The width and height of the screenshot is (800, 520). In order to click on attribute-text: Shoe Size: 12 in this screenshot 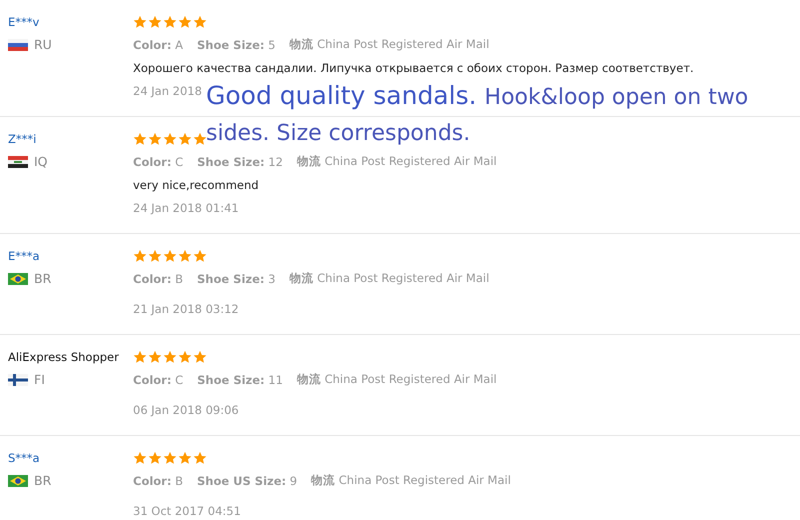, I will do `click(240, 161)`.